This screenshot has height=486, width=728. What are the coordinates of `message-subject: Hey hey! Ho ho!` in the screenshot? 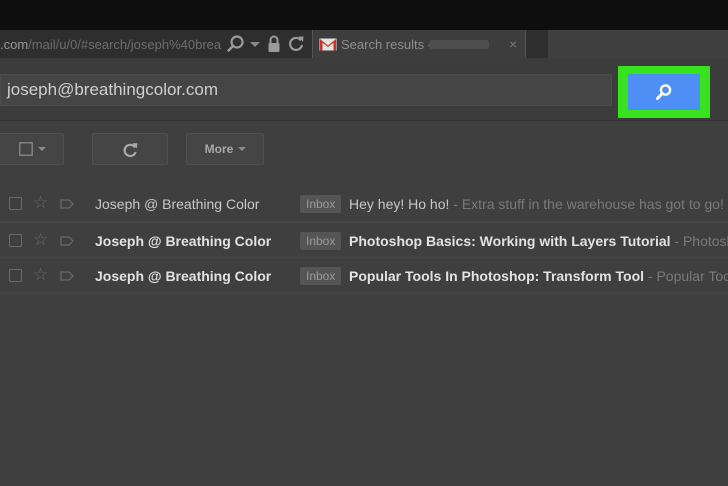 It's located at (399, 204).